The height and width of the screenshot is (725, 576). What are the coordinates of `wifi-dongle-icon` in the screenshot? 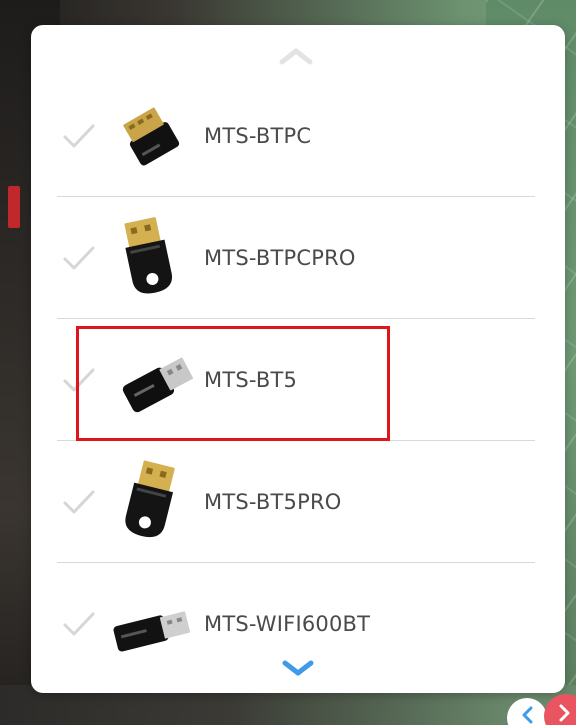 It's located at (150, 624).